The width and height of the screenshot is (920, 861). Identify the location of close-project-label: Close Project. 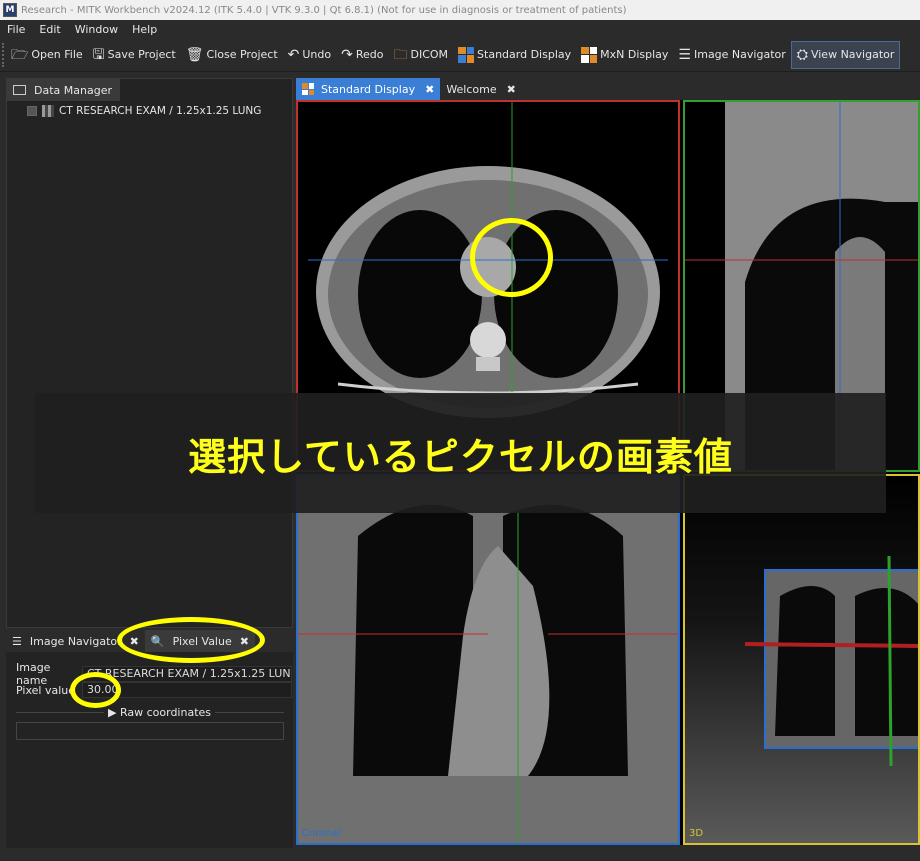
(242, 54).